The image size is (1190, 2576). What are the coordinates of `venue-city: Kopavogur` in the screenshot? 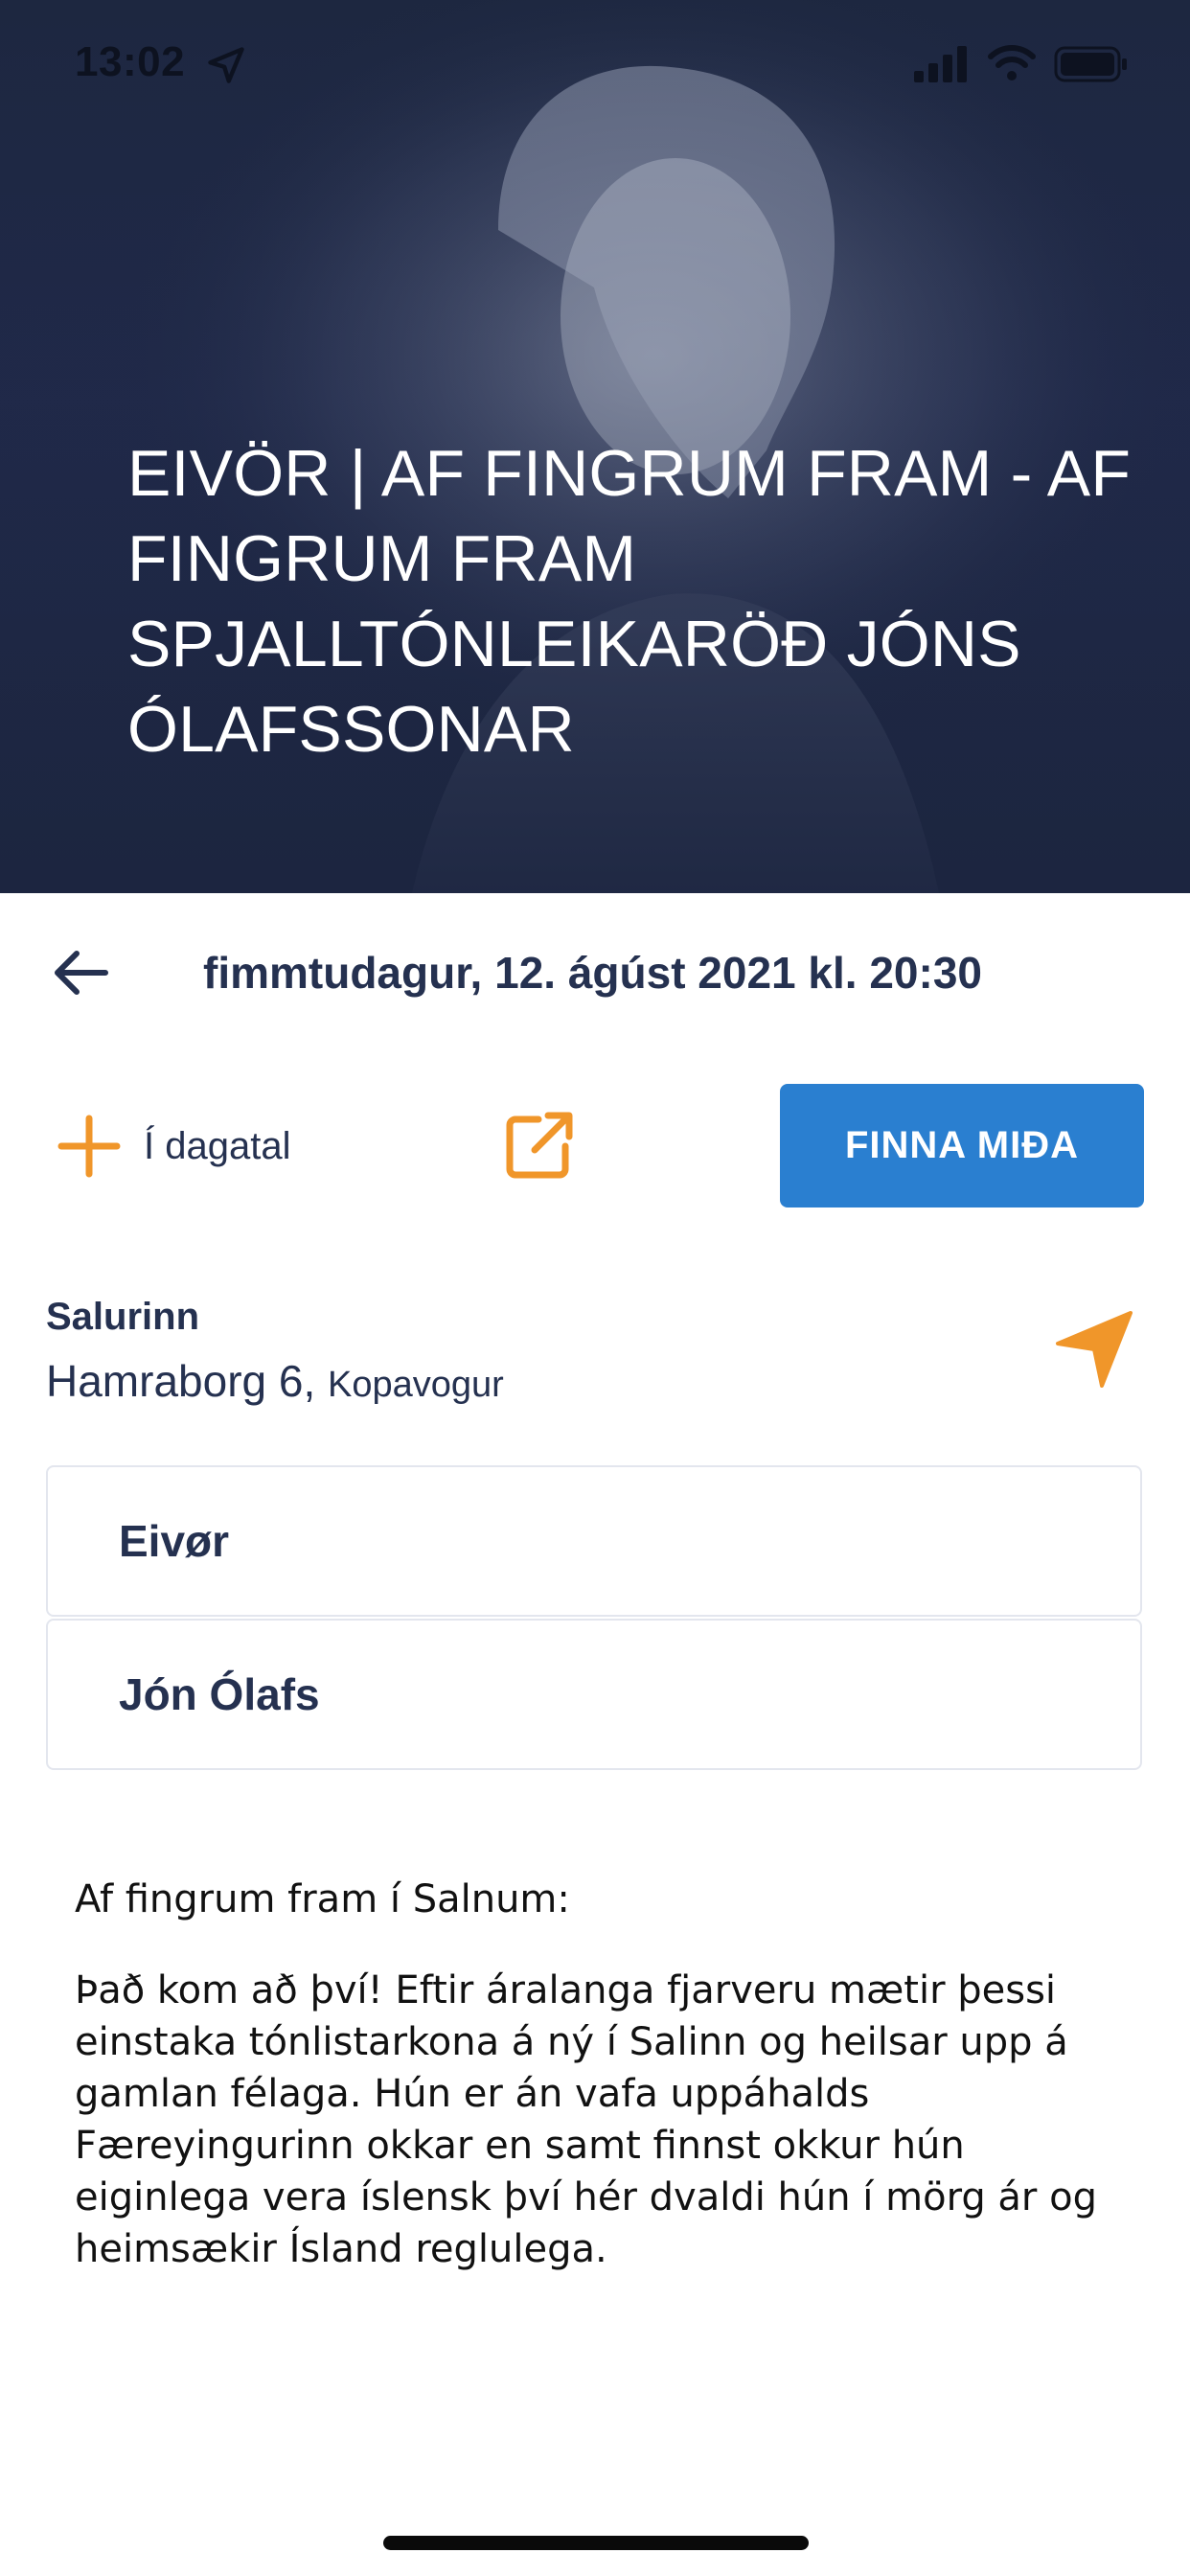 It's located at (416, 1385).